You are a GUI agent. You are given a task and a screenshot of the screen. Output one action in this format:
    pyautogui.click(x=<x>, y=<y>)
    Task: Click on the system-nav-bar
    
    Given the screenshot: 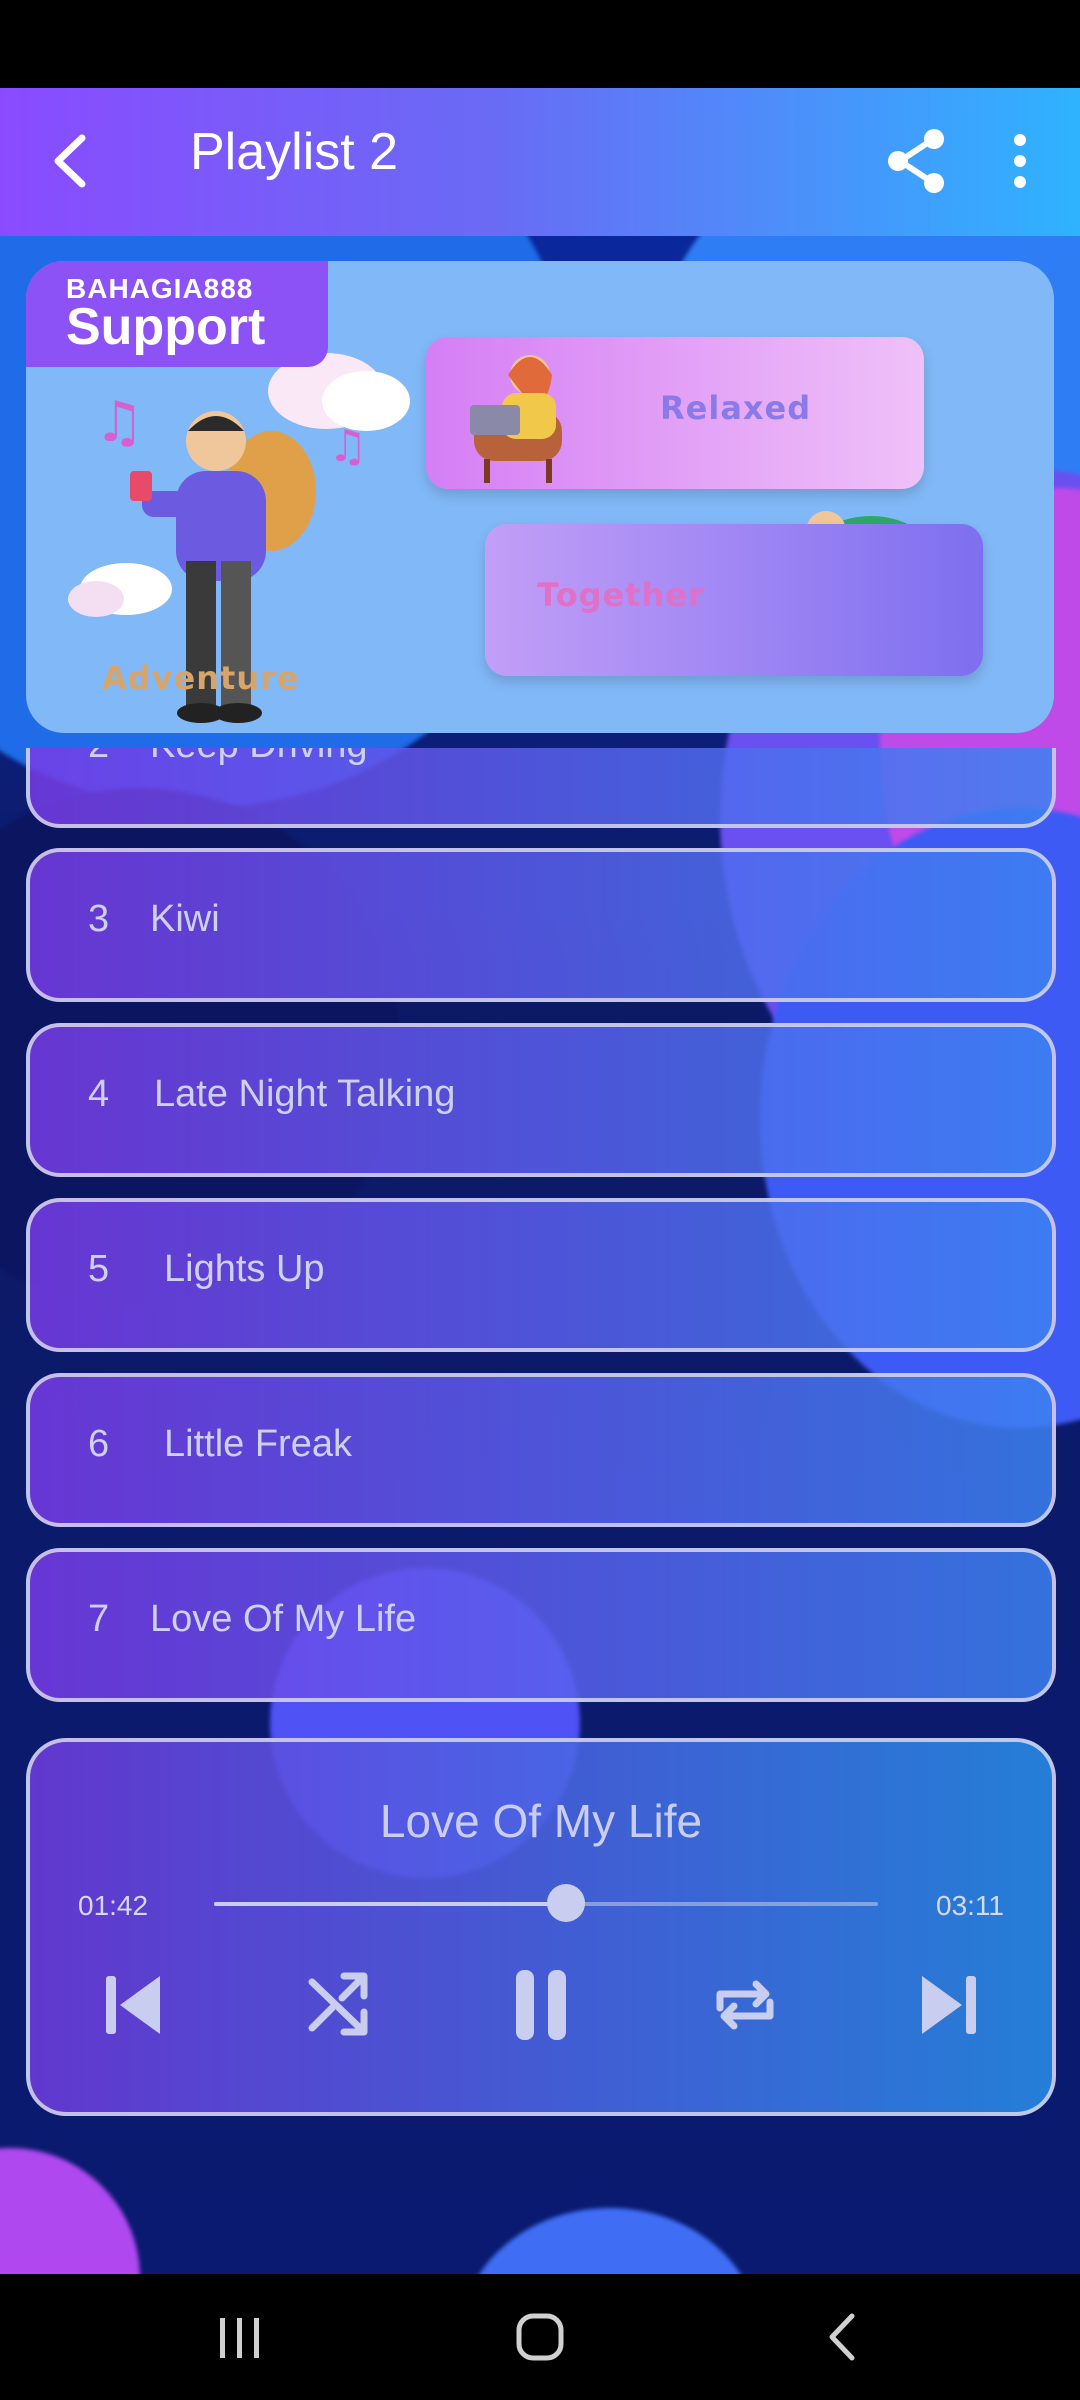 What is the action you would take?
    pyautogui.click(x=540, y=2337)
    